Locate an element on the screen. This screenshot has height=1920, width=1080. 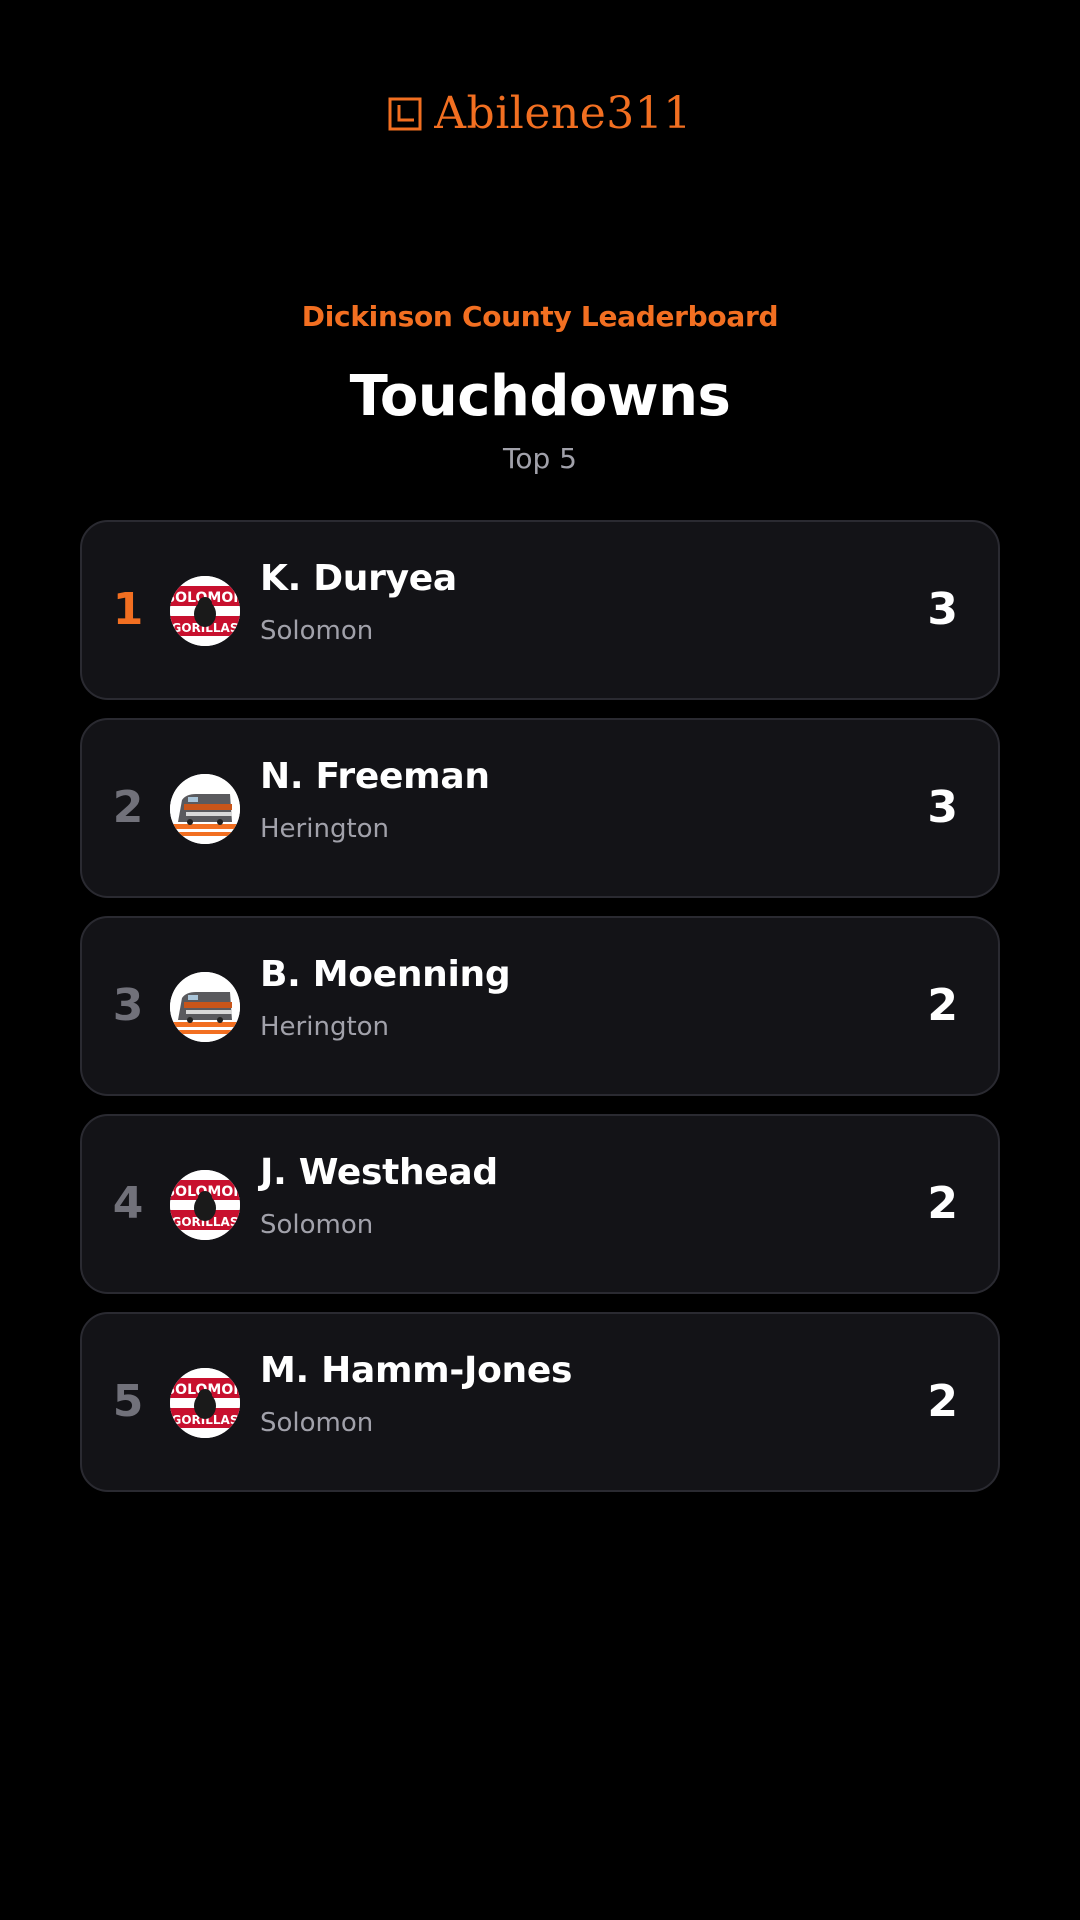
abilene311-logo-icon is located at coordinates (405, 114).